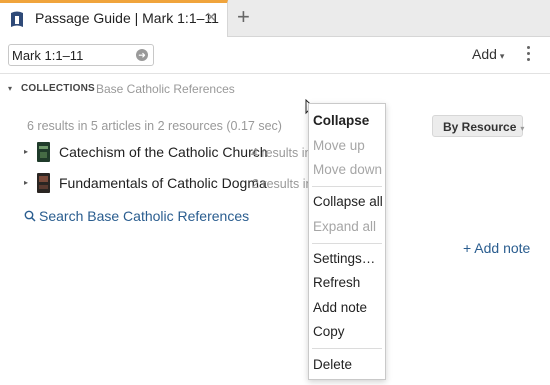 Image resolution: width=550 pixels, height=385 pixels. I want to click on result-title: Catechism of the Catholic Church, so click(163, 152).